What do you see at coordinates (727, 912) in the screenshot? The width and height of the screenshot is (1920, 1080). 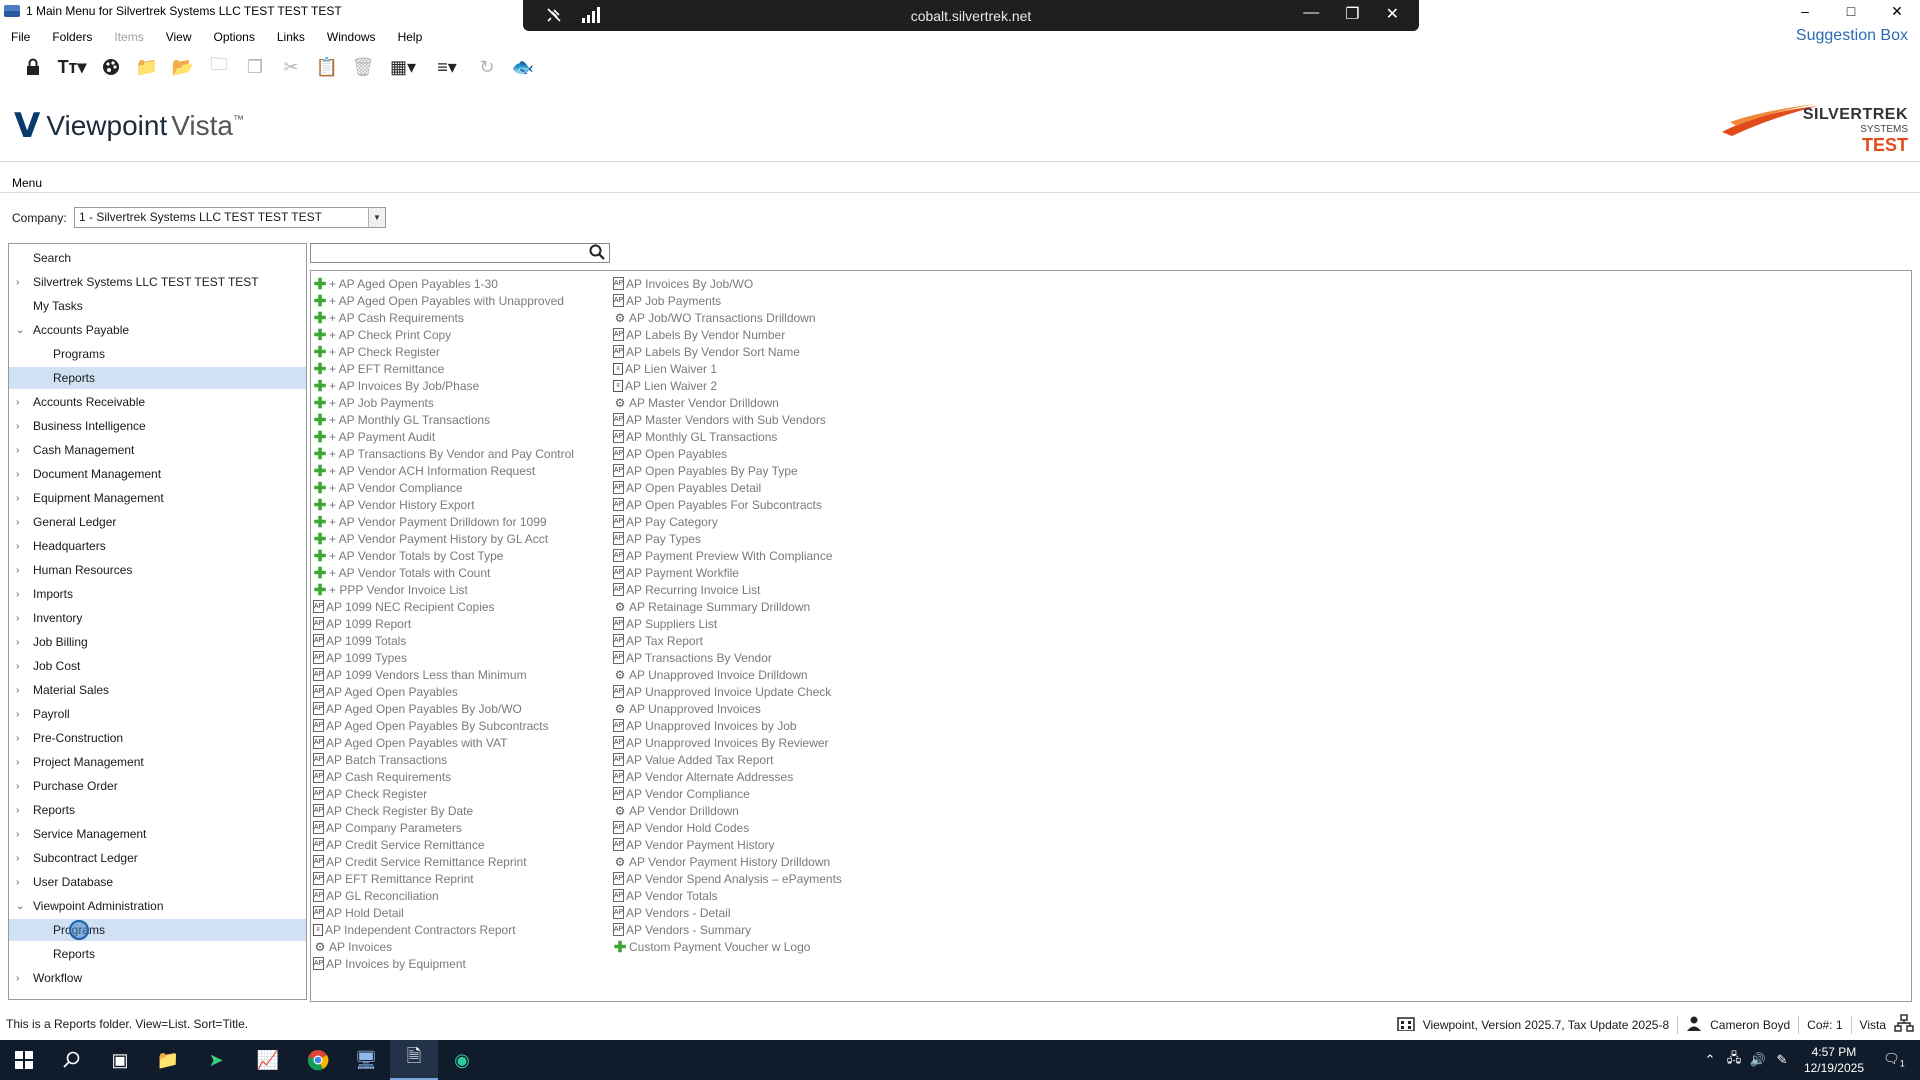 I see `report-item: AP AP Vendors - Detail` at bounding box center [727, 912].